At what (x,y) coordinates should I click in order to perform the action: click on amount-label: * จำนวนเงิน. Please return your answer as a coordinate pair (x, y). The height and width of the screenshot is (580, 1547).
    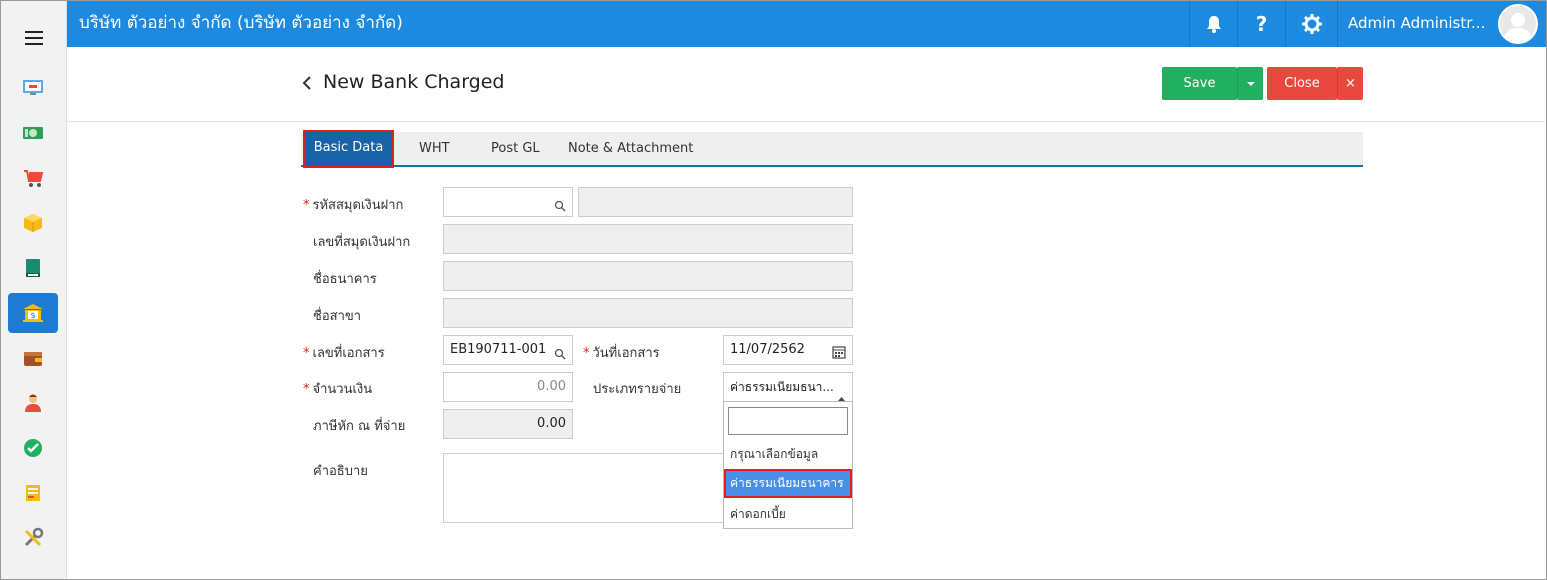
    Looking at the image, I should click on (338, 389).